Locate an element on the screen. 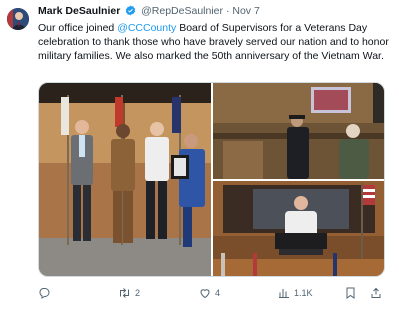 The width and height of the screenshot is (399, 309). reply-button is located at coordinates (46, 293).